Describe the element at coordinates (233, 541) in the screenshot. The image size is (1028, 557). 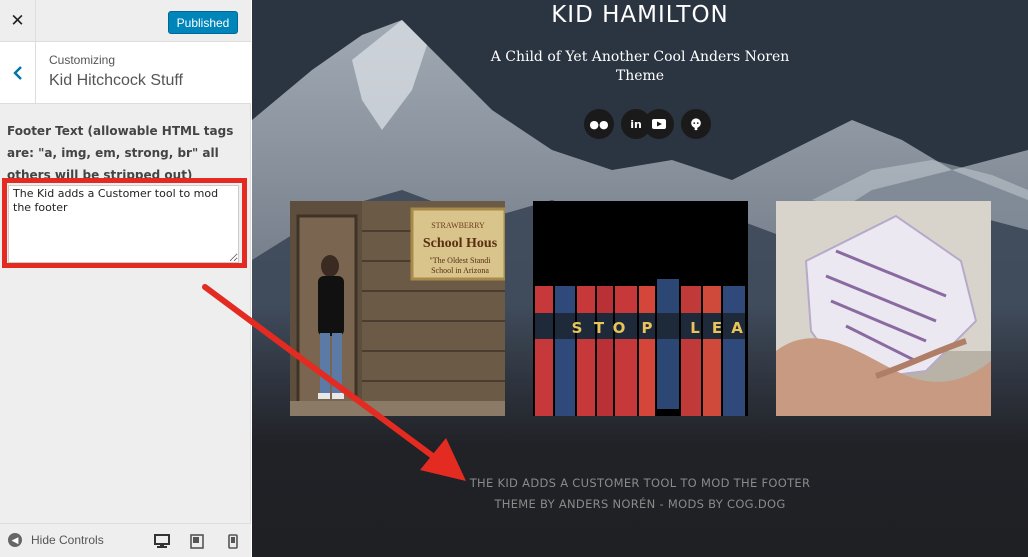
I see `mobile-icon` at that location.